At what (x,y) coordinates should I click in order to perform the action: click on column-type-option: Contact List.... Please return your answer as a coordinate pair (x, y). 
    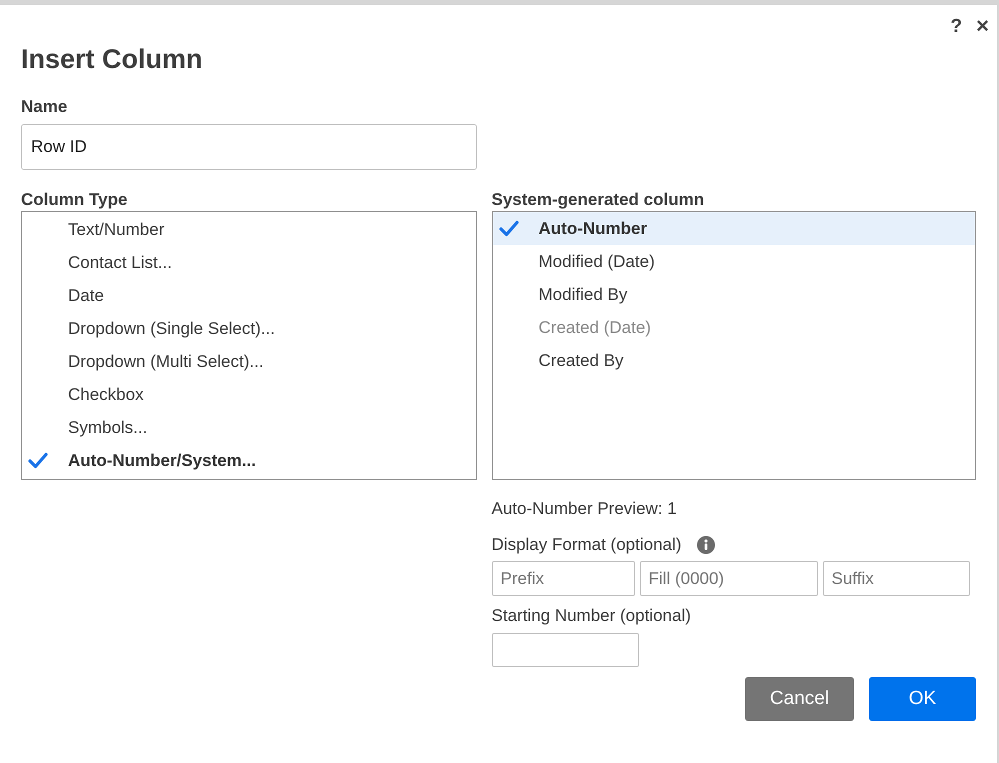
    Looking at the image, I should click on (249, 262).